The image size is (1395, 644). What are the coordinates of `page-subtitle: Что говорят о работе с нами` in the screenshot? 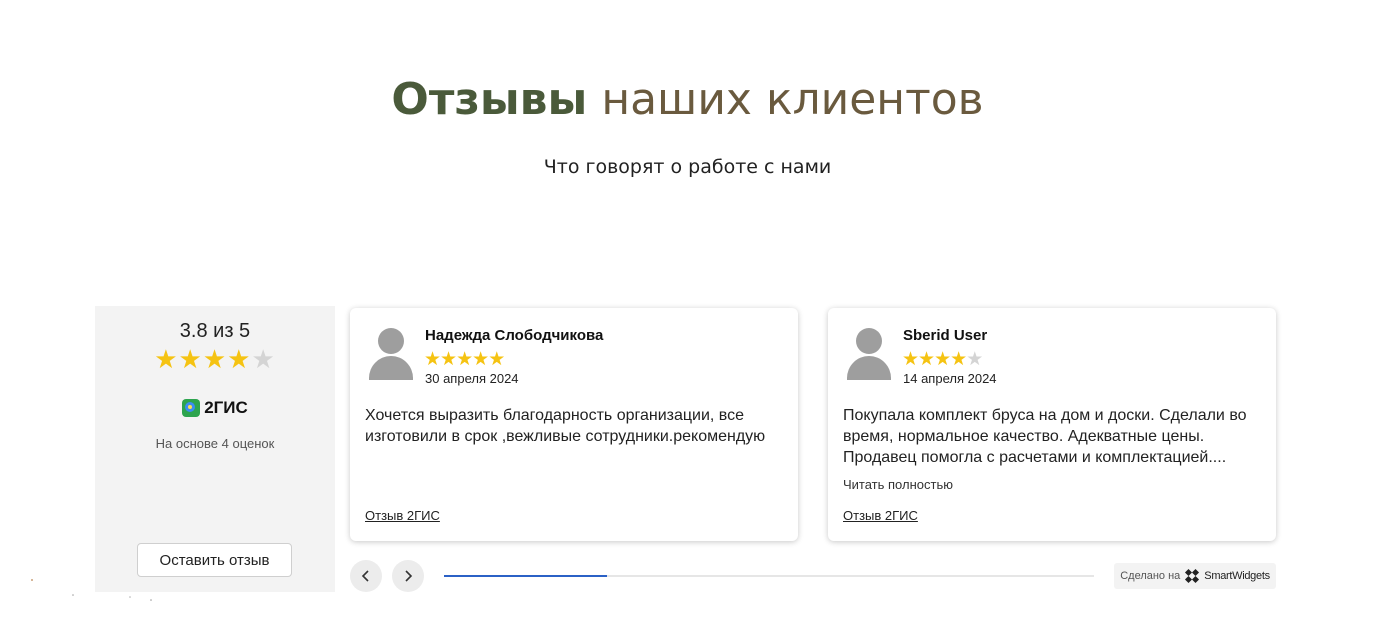 It's located at (687, 167).